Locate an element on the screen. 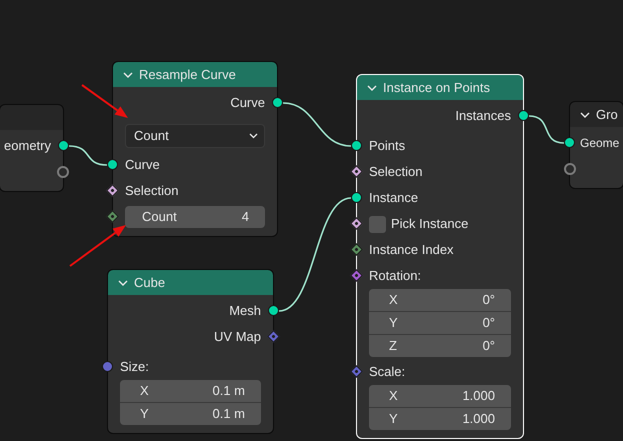  checkbox is located at coordinates (377, 224).